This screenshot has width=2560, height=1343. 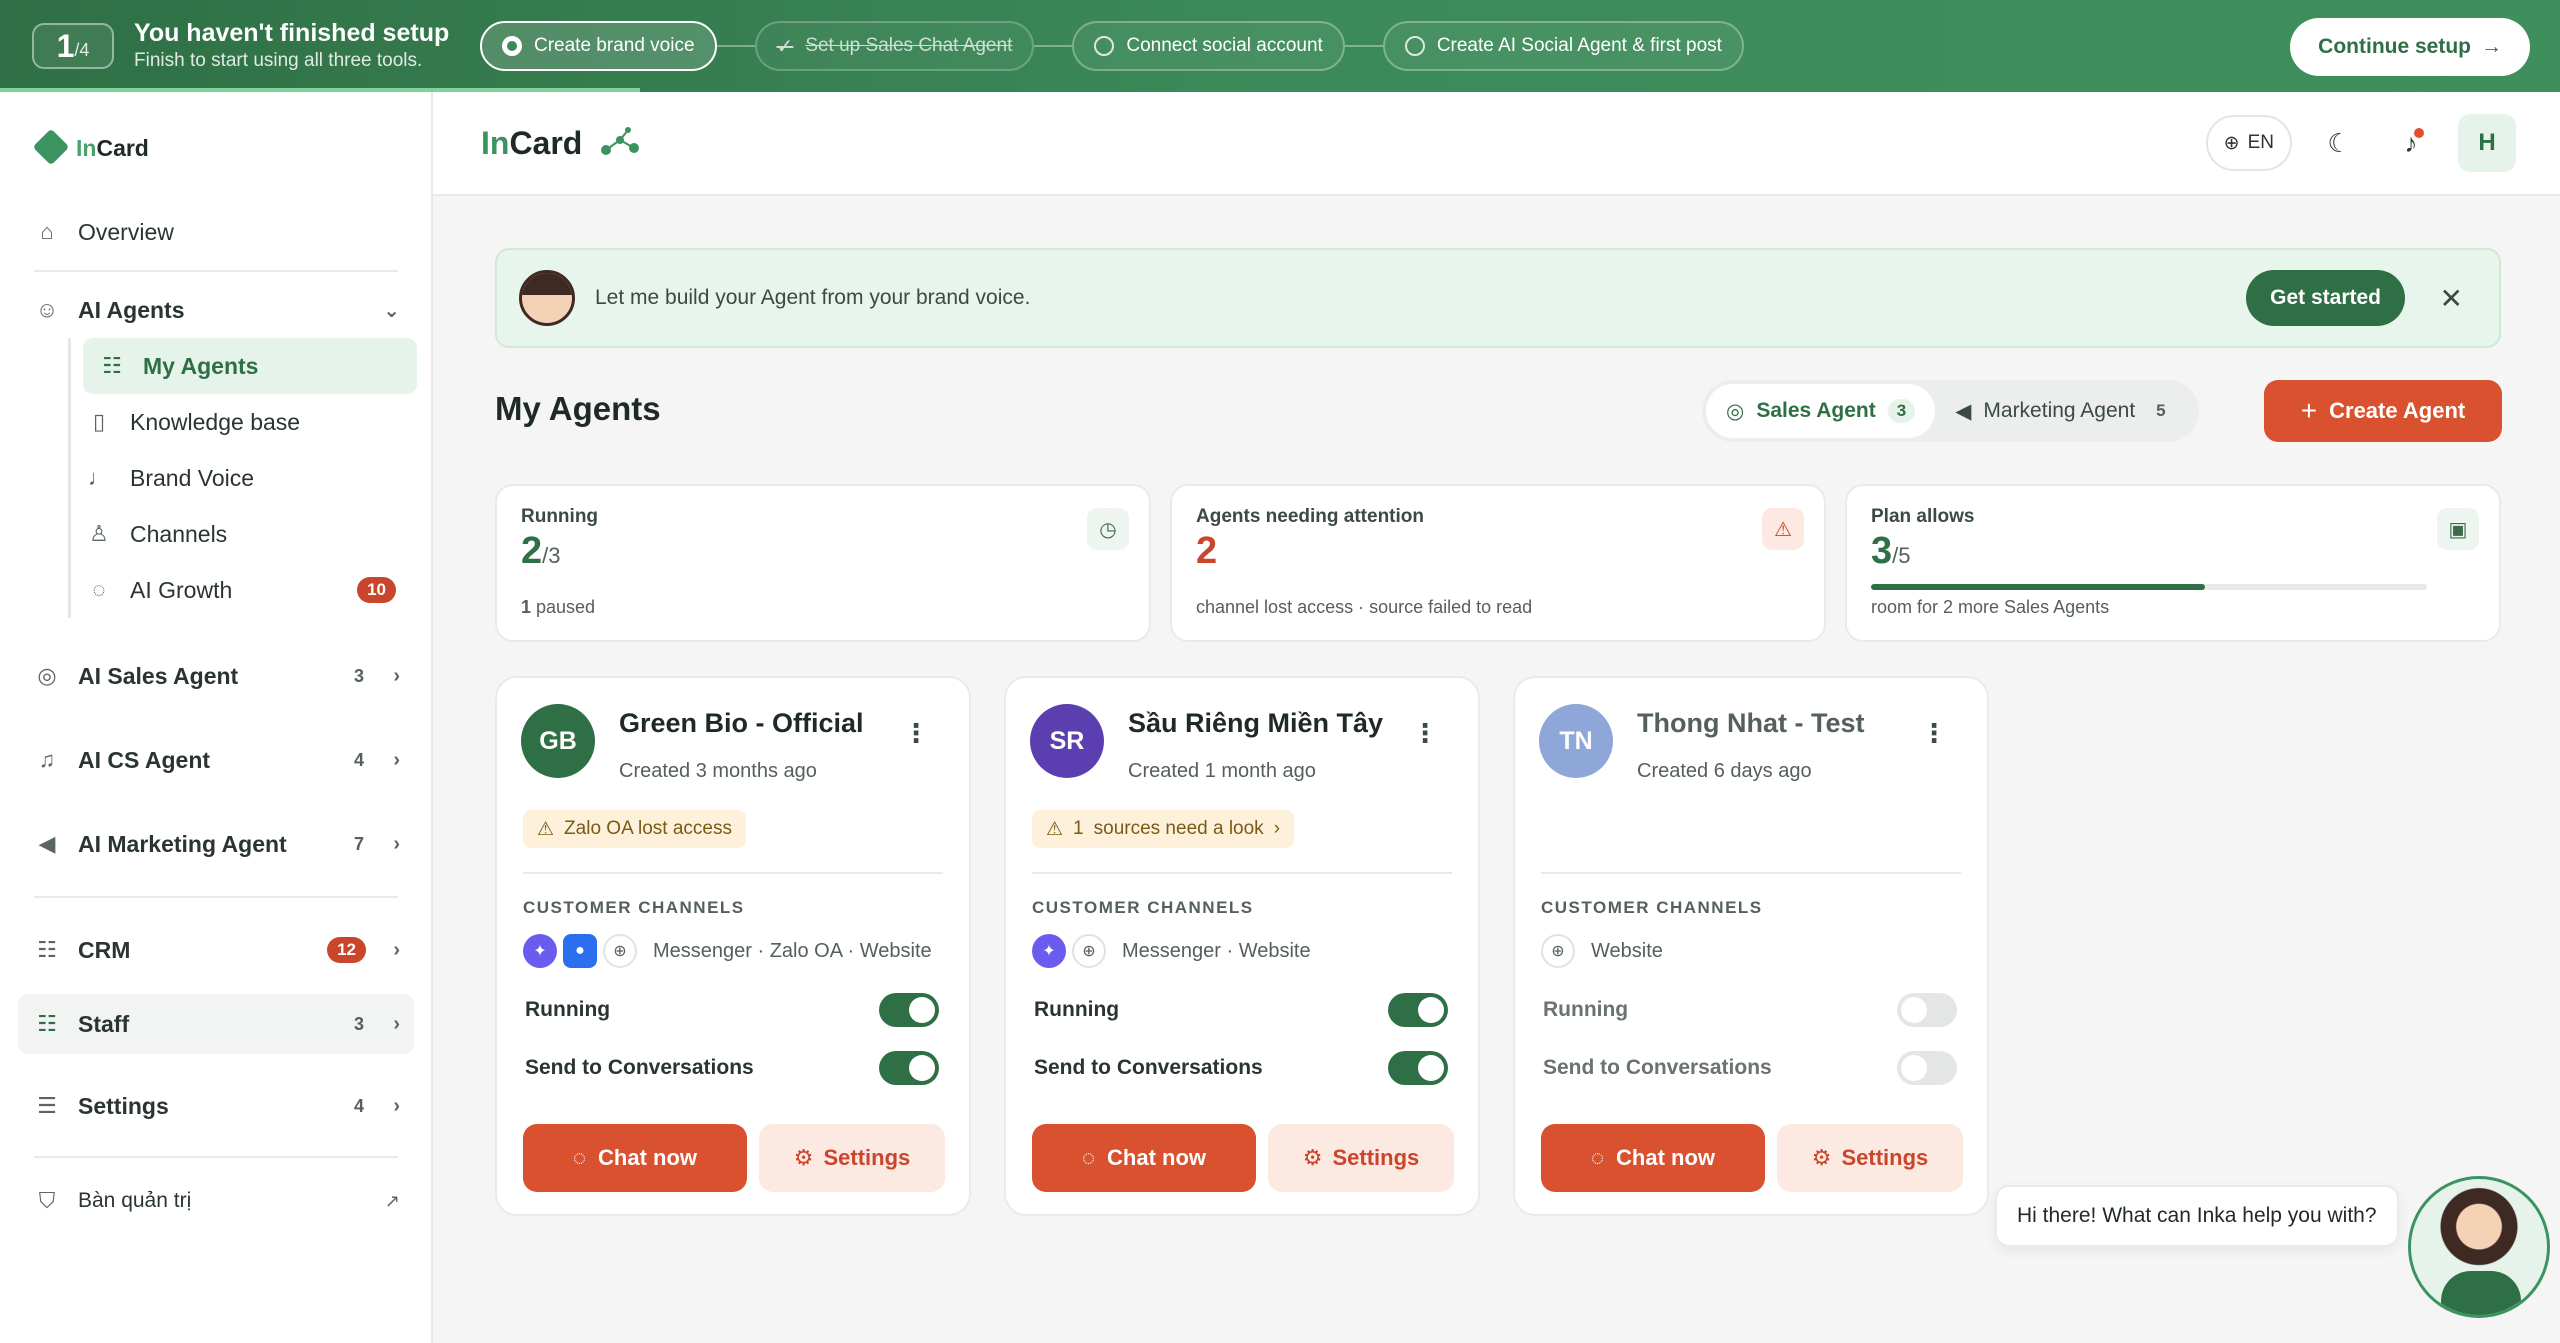 I want to click on notifications-button: ♪, so click(x=2411, y=143).